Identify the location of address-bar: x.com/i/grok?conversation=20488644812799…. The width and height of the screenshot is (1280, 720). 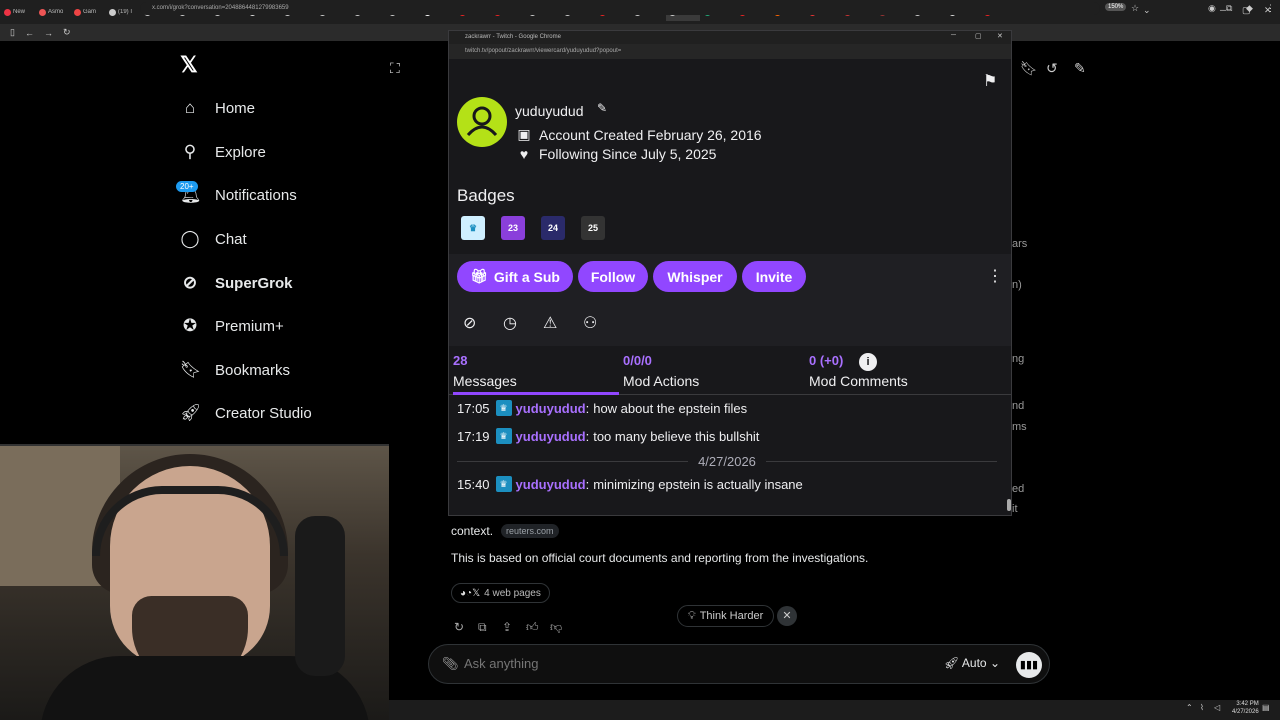
(620, 8).